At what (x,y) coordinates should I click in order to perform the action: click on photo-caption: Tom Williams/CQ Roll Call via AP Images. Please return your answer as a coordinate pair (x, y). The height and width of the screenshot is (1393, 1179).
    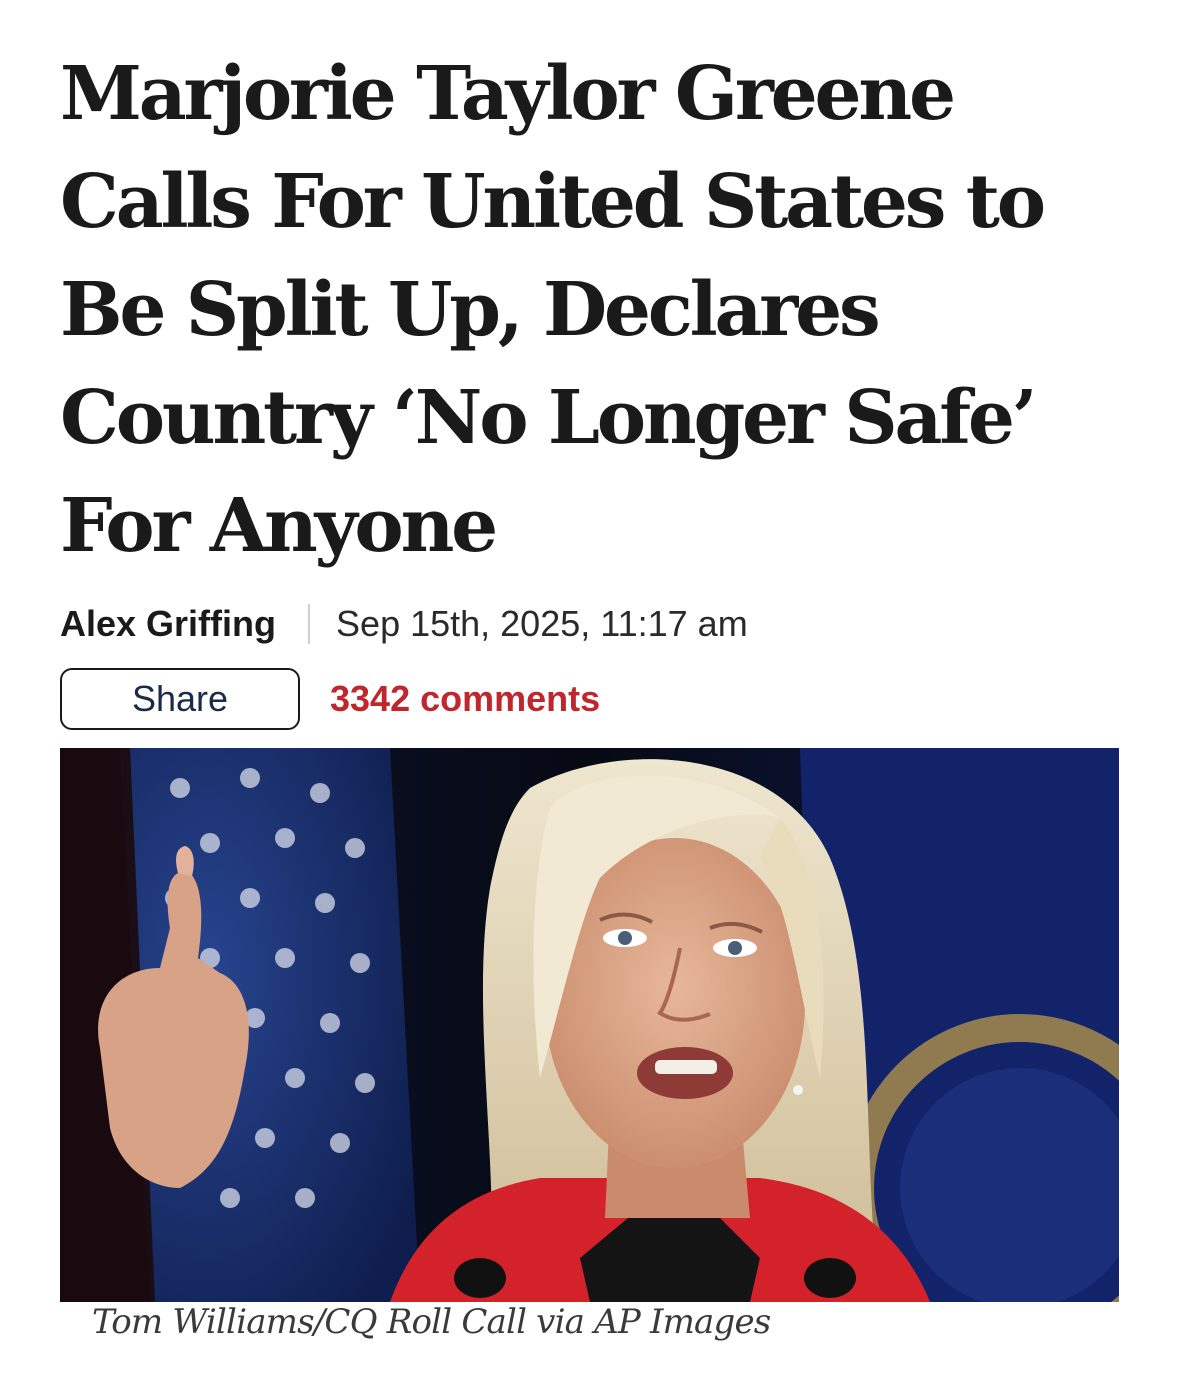
    Looking at the image, I should click on (431, 1322).